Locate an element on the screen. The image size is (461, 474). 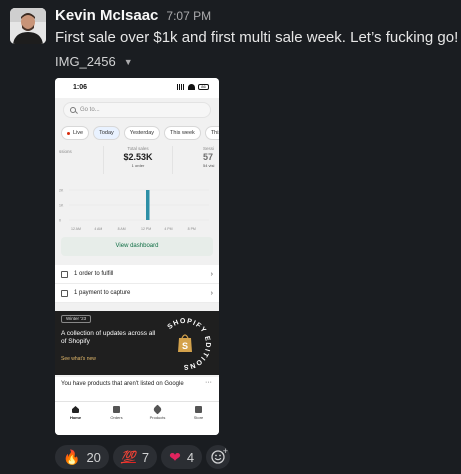
task-row: 1 order to fulfill › is located at coordinates (137, 274).